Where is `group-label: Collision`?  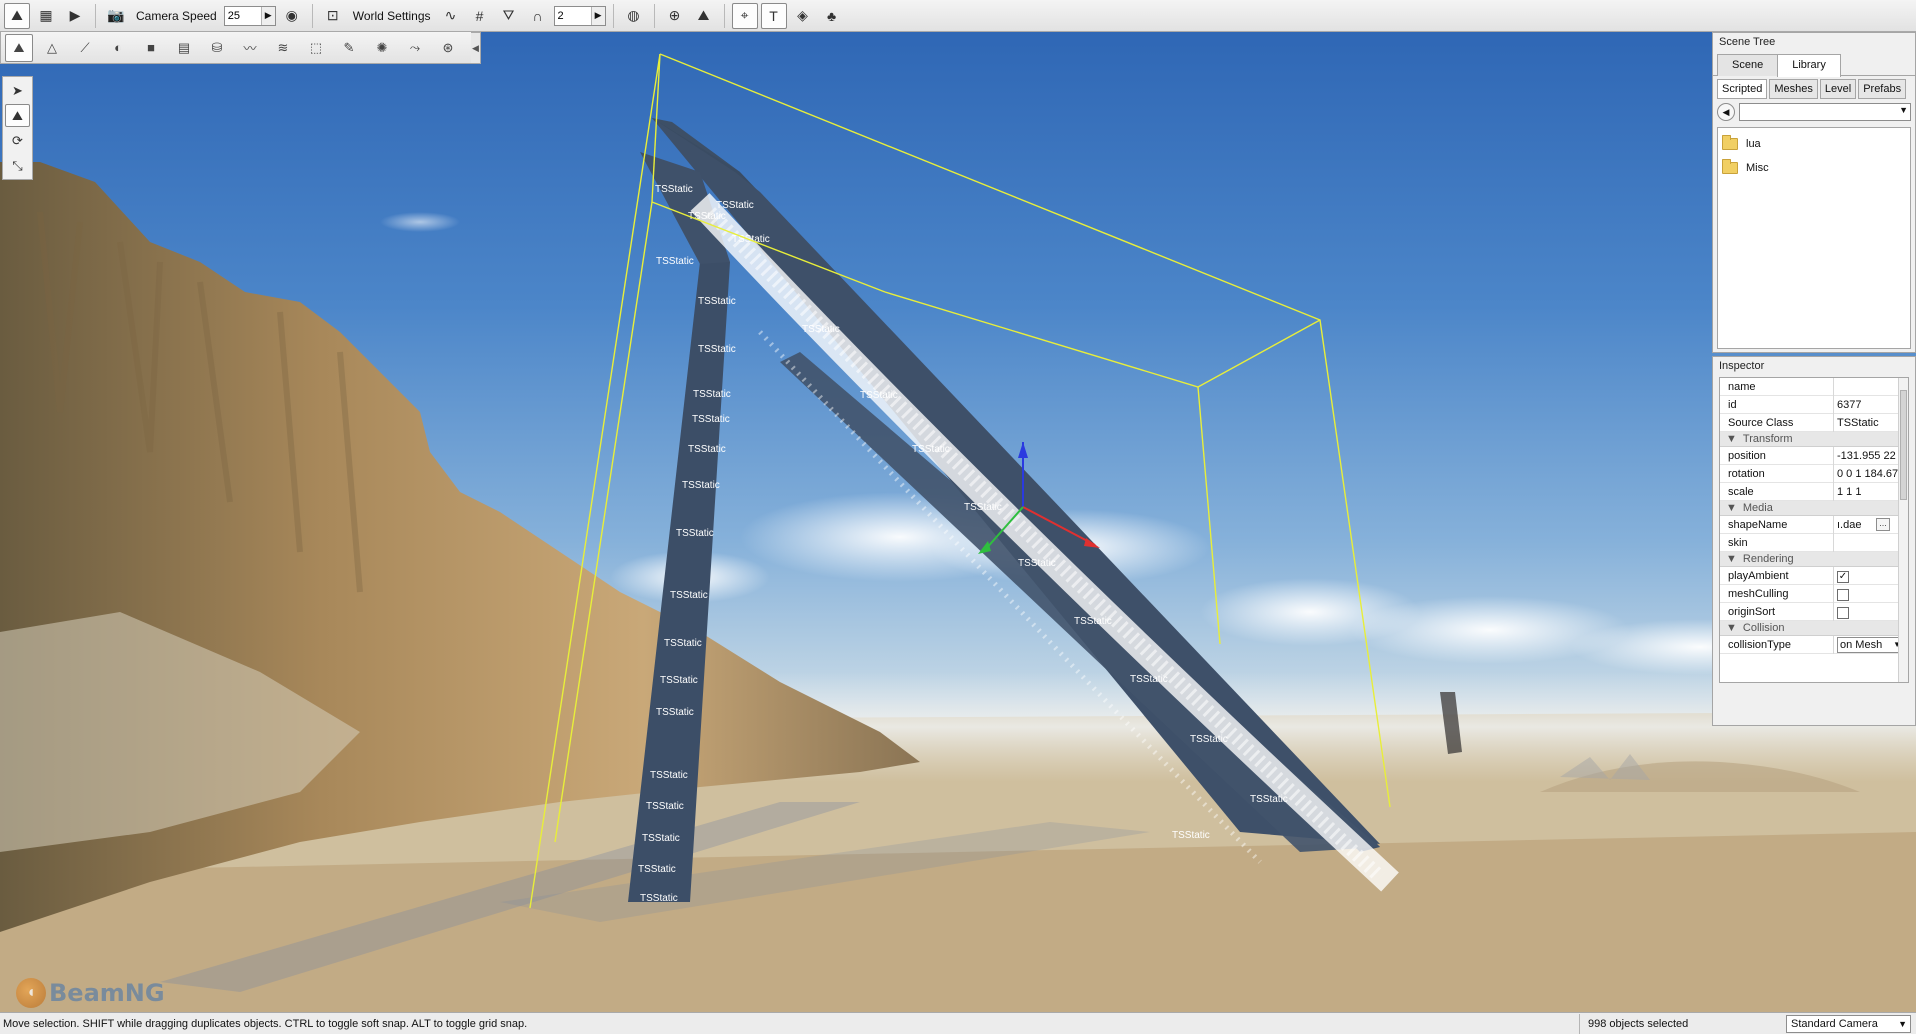
group-label: Collision is located at coordinates (1763, 628).